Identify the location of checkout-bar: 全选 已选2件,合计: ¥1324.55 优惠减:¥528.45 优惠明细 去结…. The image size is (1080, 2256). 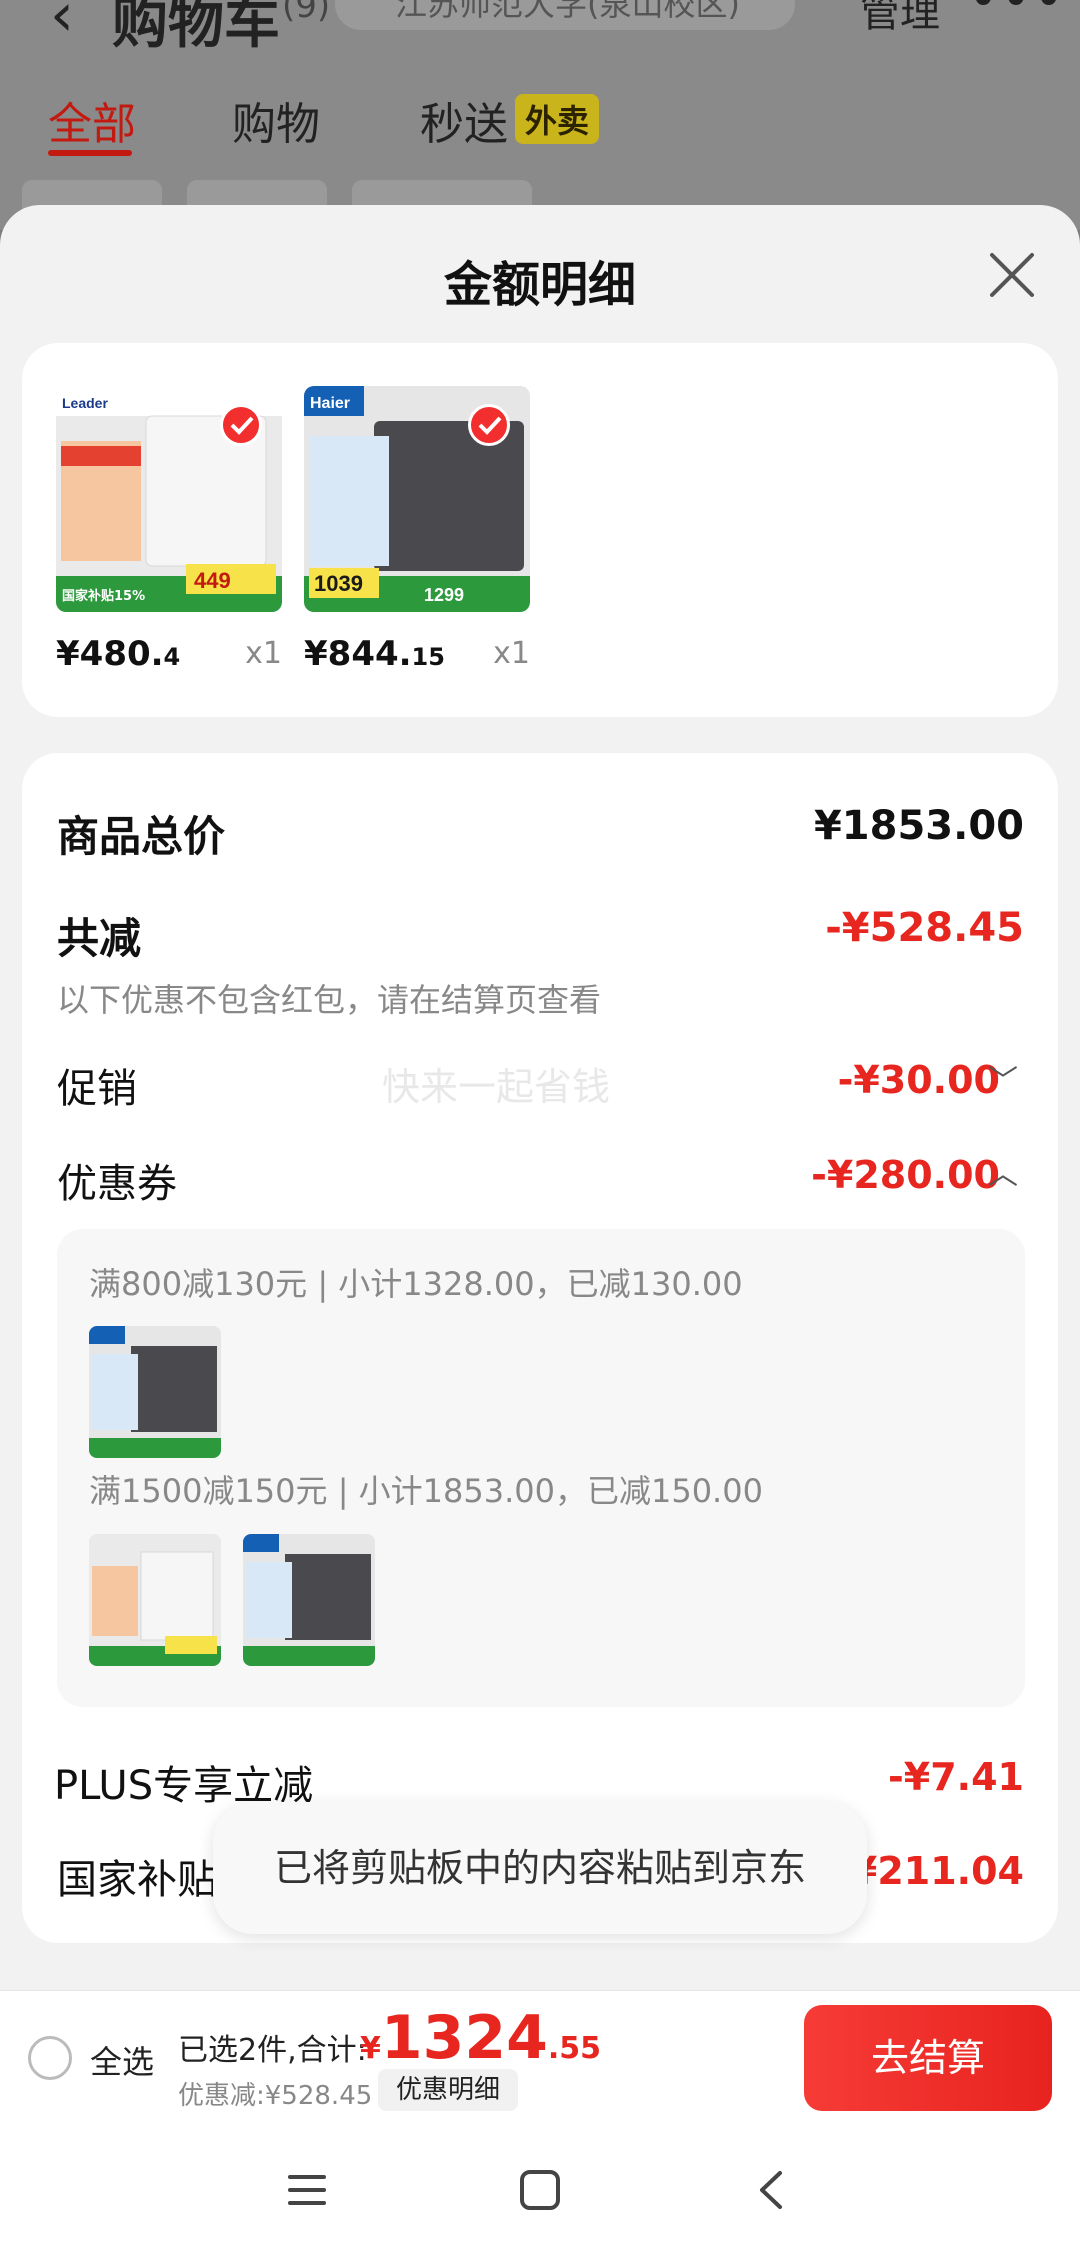
(540, 2057).